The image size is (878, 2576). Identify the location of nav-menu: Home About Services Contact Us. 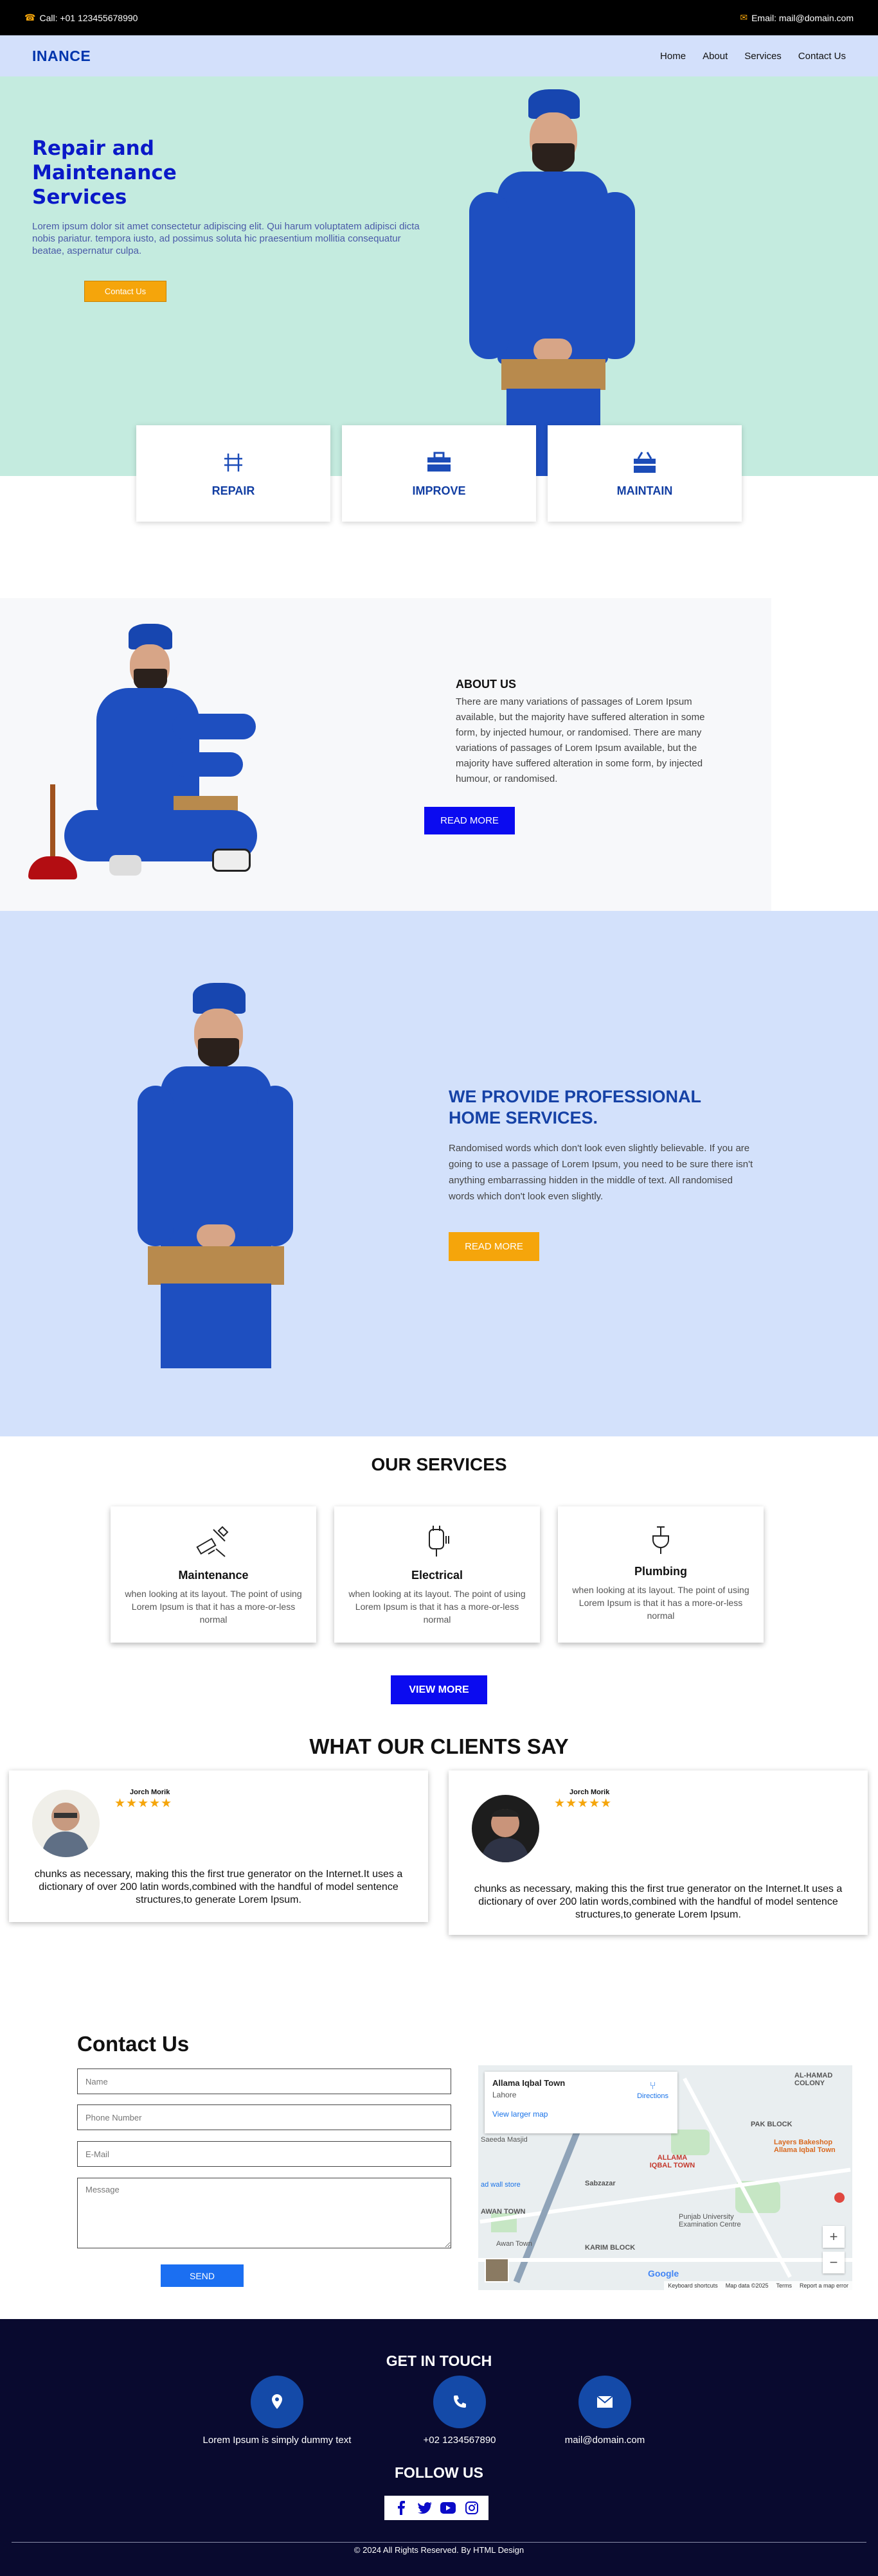
(753, 56).